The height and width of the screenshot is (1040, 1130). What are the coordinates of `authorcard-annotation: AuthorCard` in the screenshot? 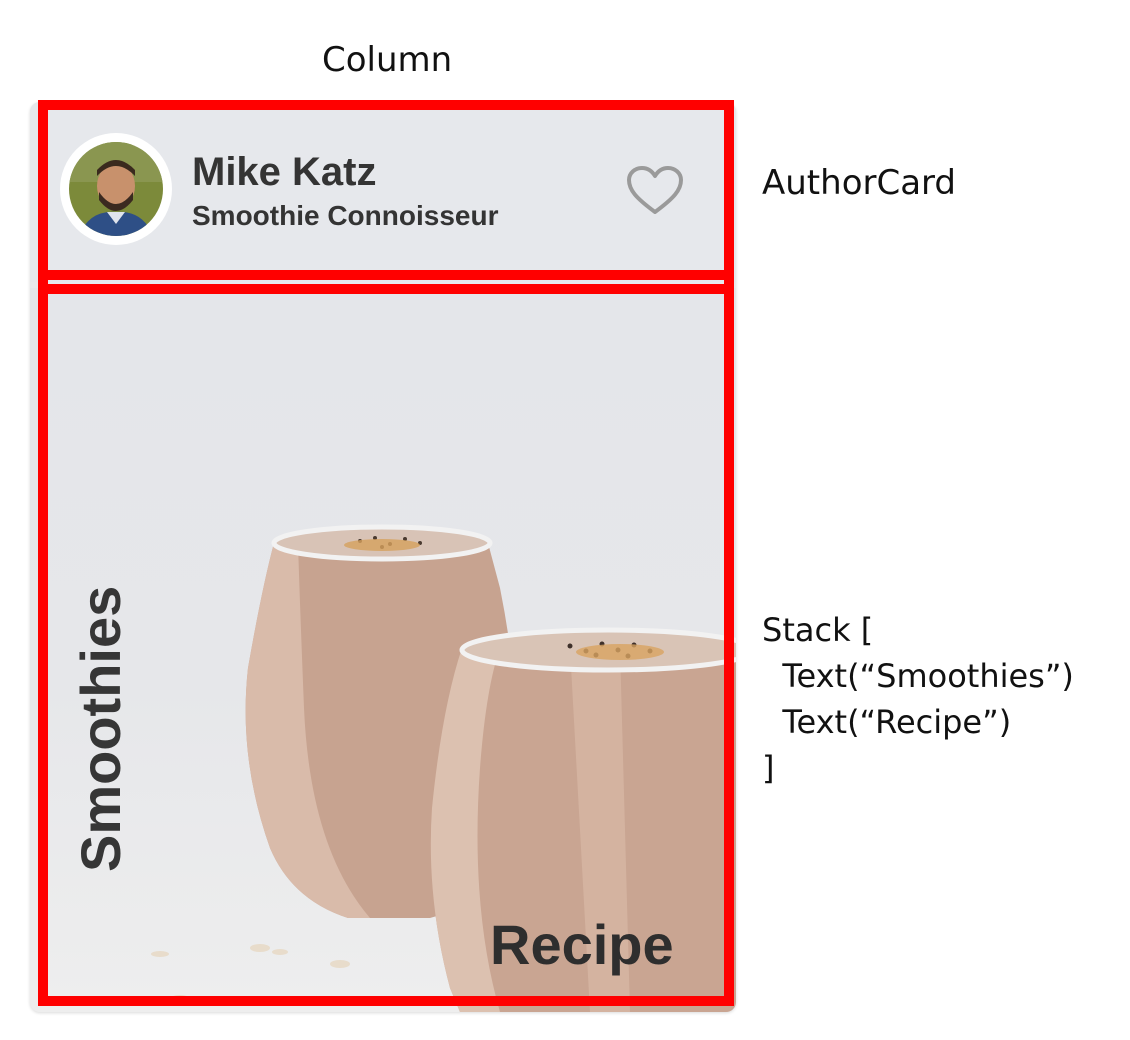 It's located at (859, 183).